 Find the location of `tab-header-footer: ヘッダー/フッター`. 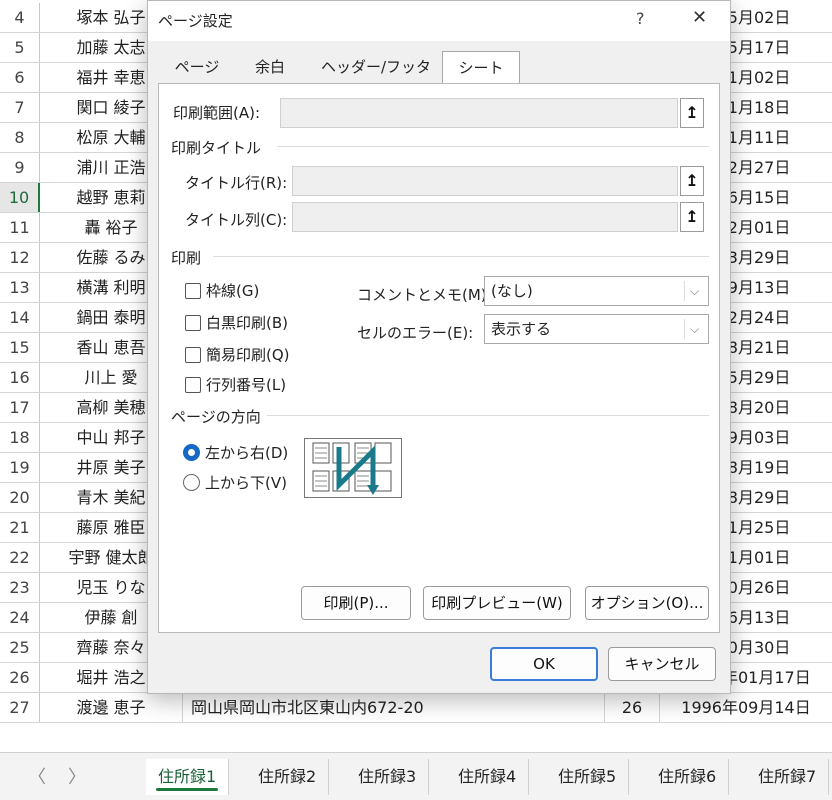

tab-header-footer: ヘッダー/フッター is located at coordinates (376, 79).